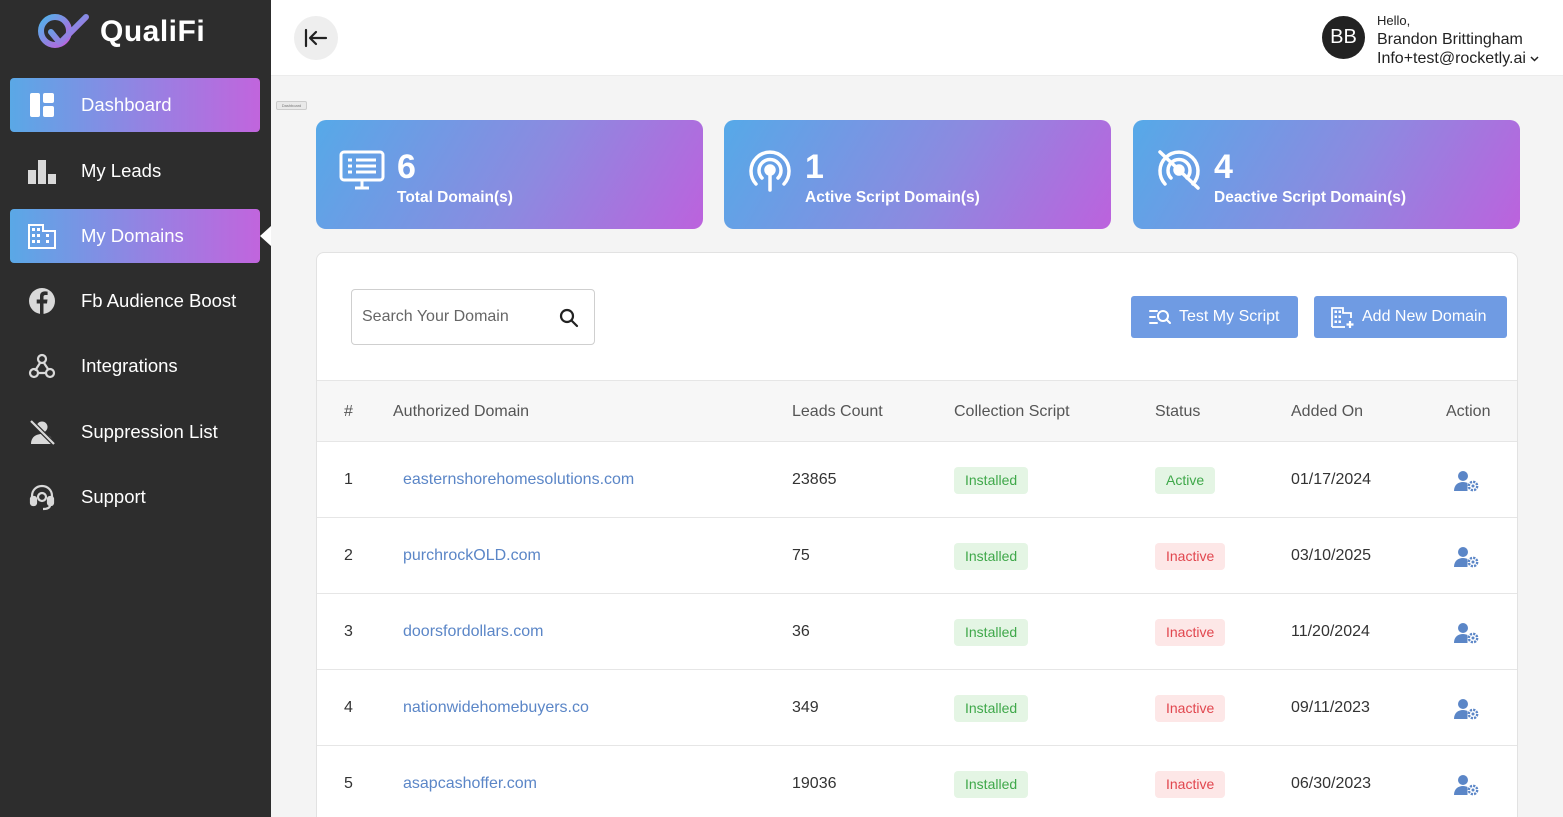 This screenshot has height=817, width=1563. Describe the element at coordinates (814, 167) in the screenshot. I see `stat-value: 1` at that location.